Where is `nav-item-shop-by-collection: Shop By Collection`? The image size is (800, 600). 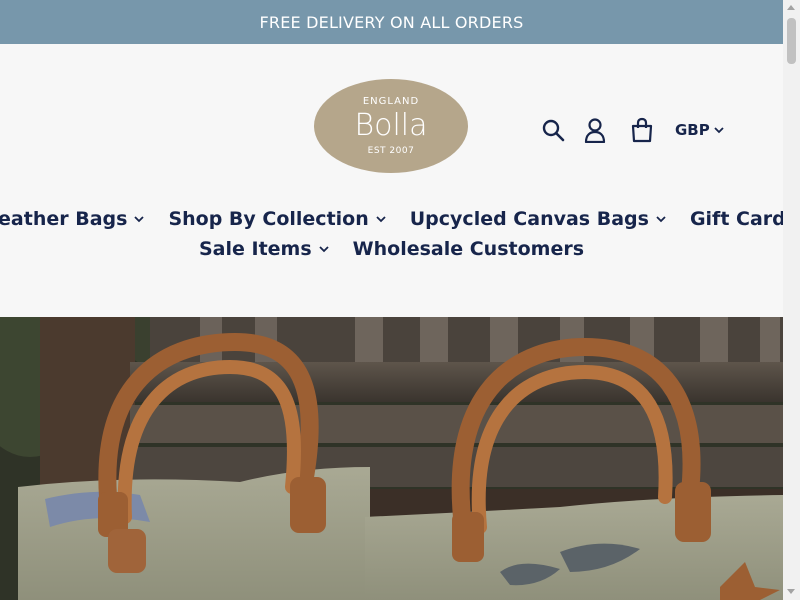 nav-item-shop-by-collection: Shop By Collection is located at coordinates (277, 219).